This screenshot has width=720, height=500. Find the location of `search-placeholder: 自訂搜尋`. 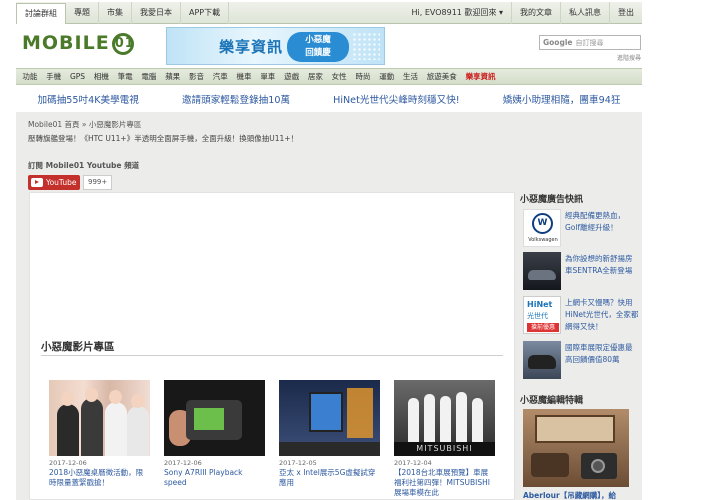

search-placeholder: 自訂搜尋 is located at coordinates (589, 42).